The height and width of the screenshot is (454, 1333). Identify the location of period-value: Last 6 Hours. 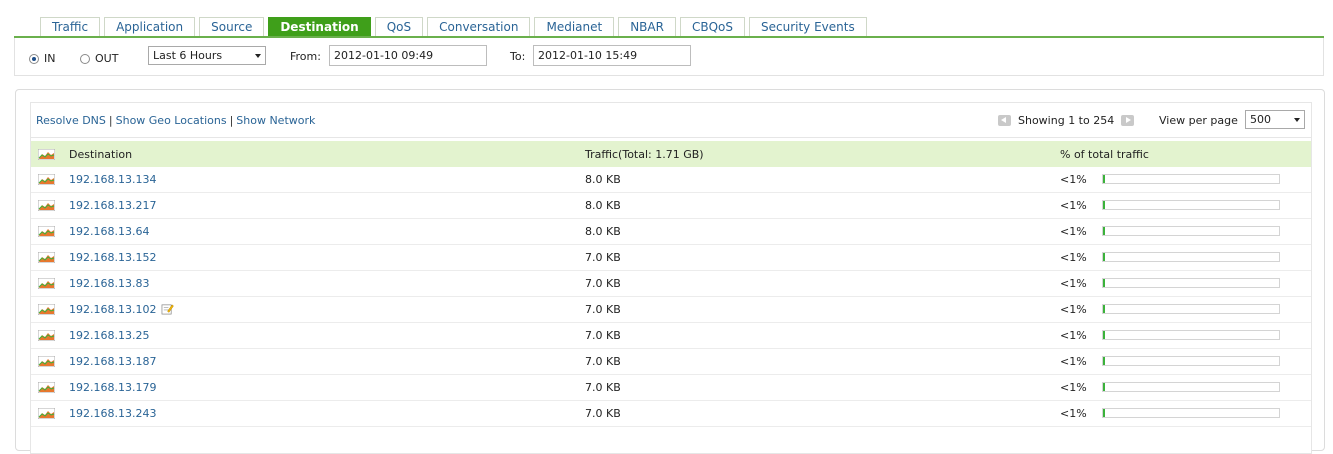
(188, 55).